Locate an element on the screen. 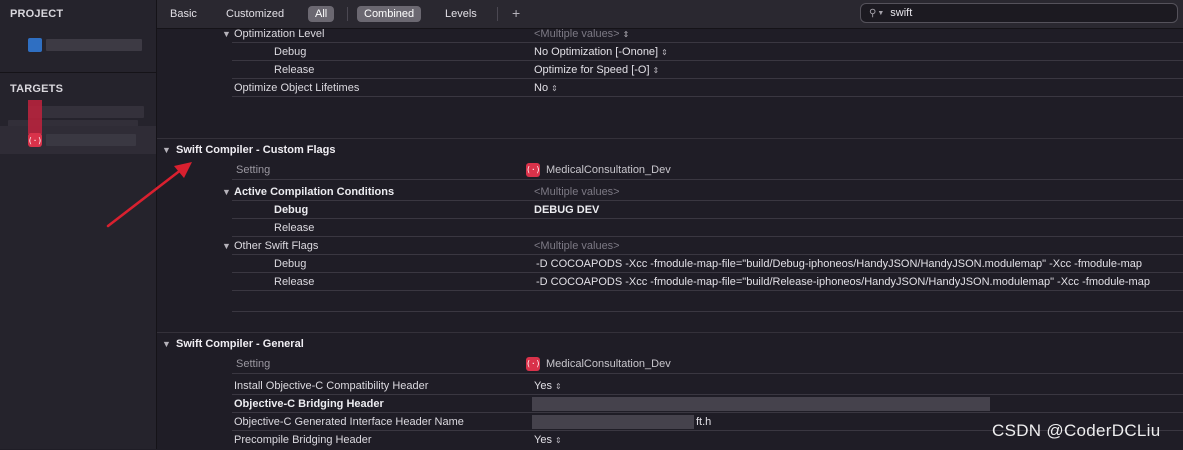  search-field: ⚲ ▼ swift is located at coordinates (1019, 13).